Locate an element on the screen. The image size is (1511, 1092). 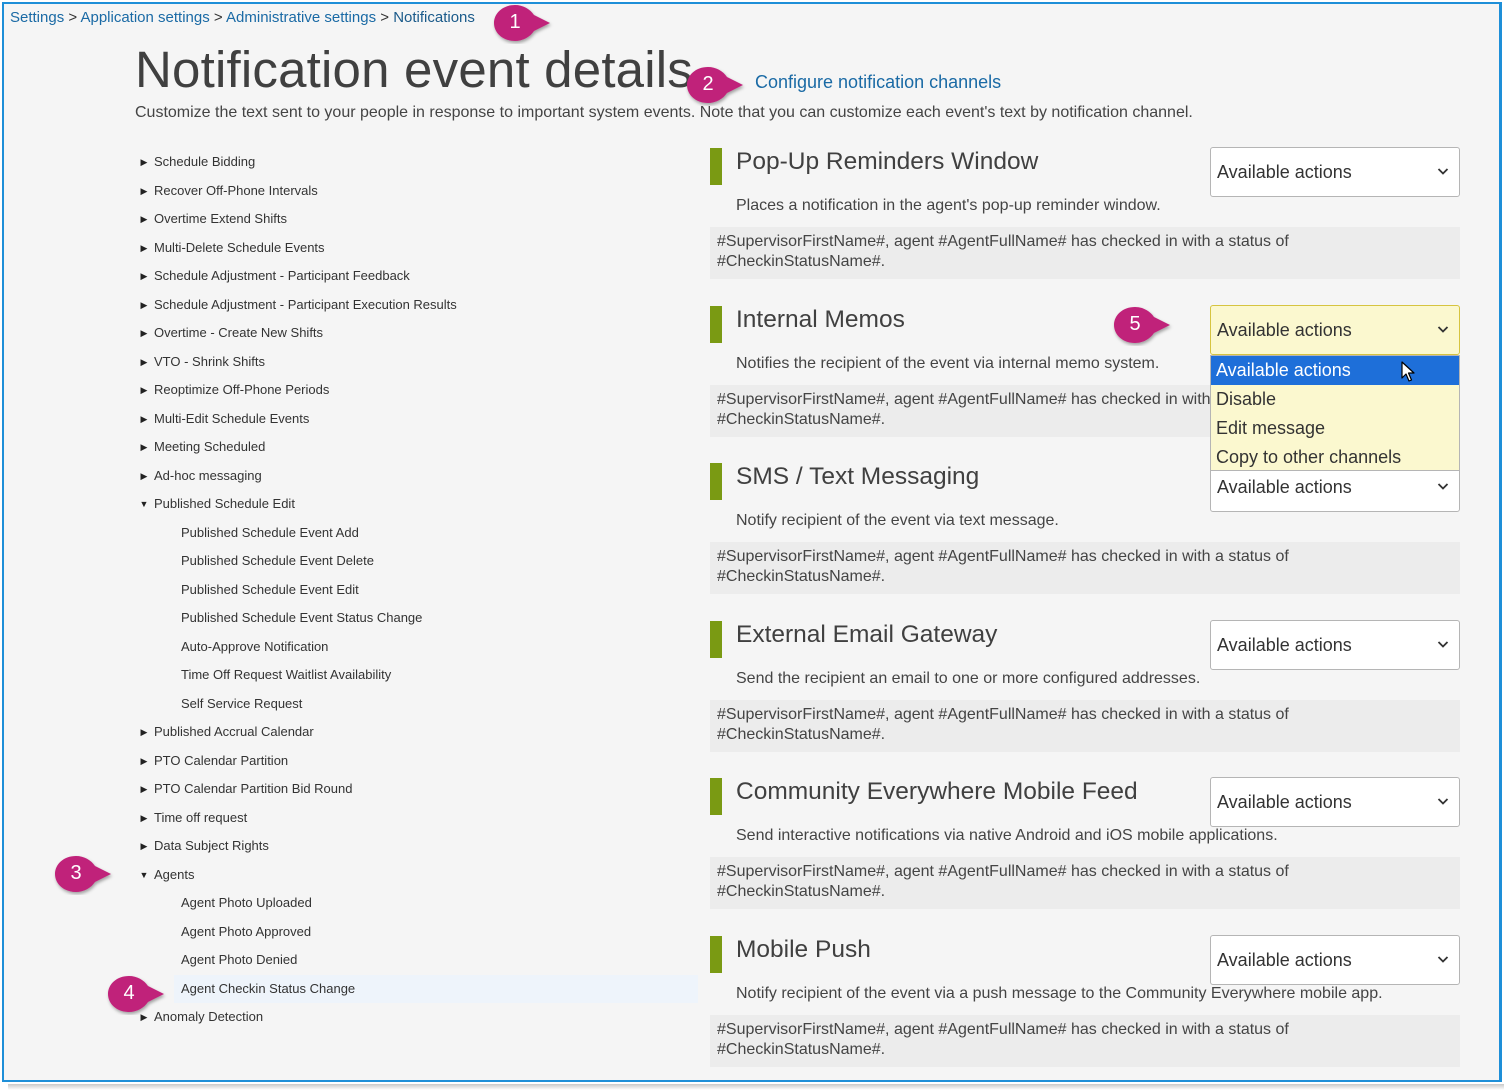
dropdown-option-copy-to-other-channels: Copy to other channels is located at coordinates (1335, 457).